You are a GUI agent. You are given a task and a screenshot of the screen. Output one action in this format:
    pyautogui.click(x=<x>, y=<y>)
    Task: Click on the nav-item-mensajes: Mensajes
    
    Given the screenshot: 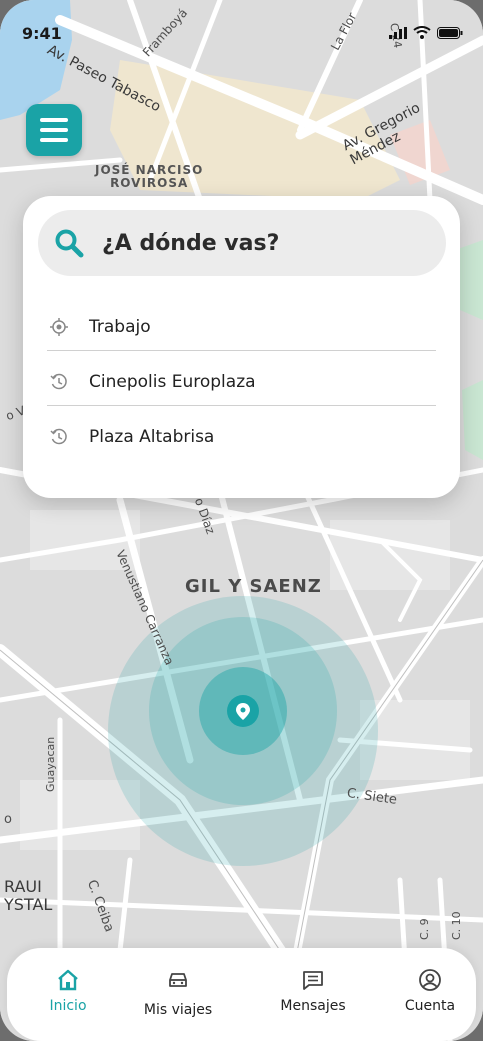 What is the action you would take?
    pyautogui.click(x=313, y=991)
    